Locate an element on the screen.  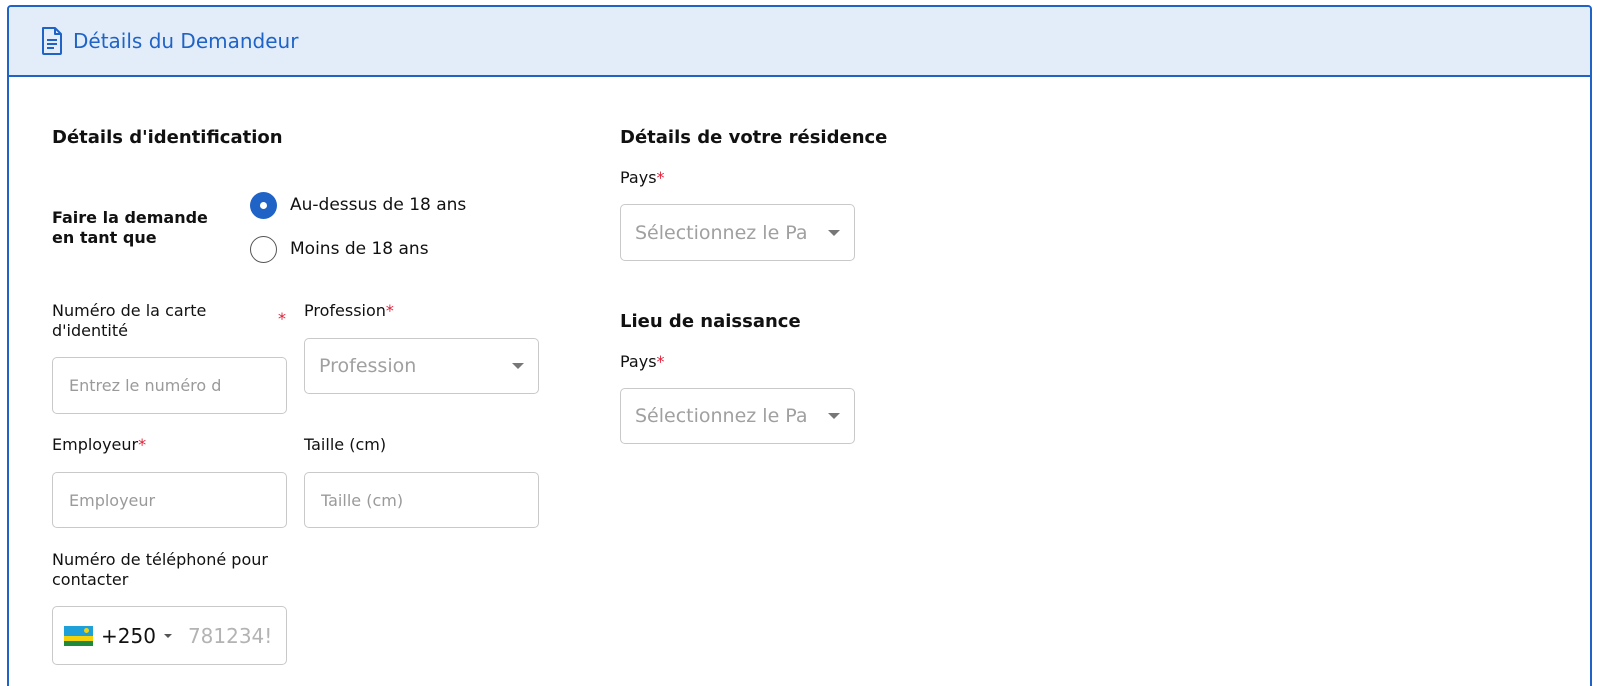
profession-placeholder: Profession is located at coordinates (368, 366).